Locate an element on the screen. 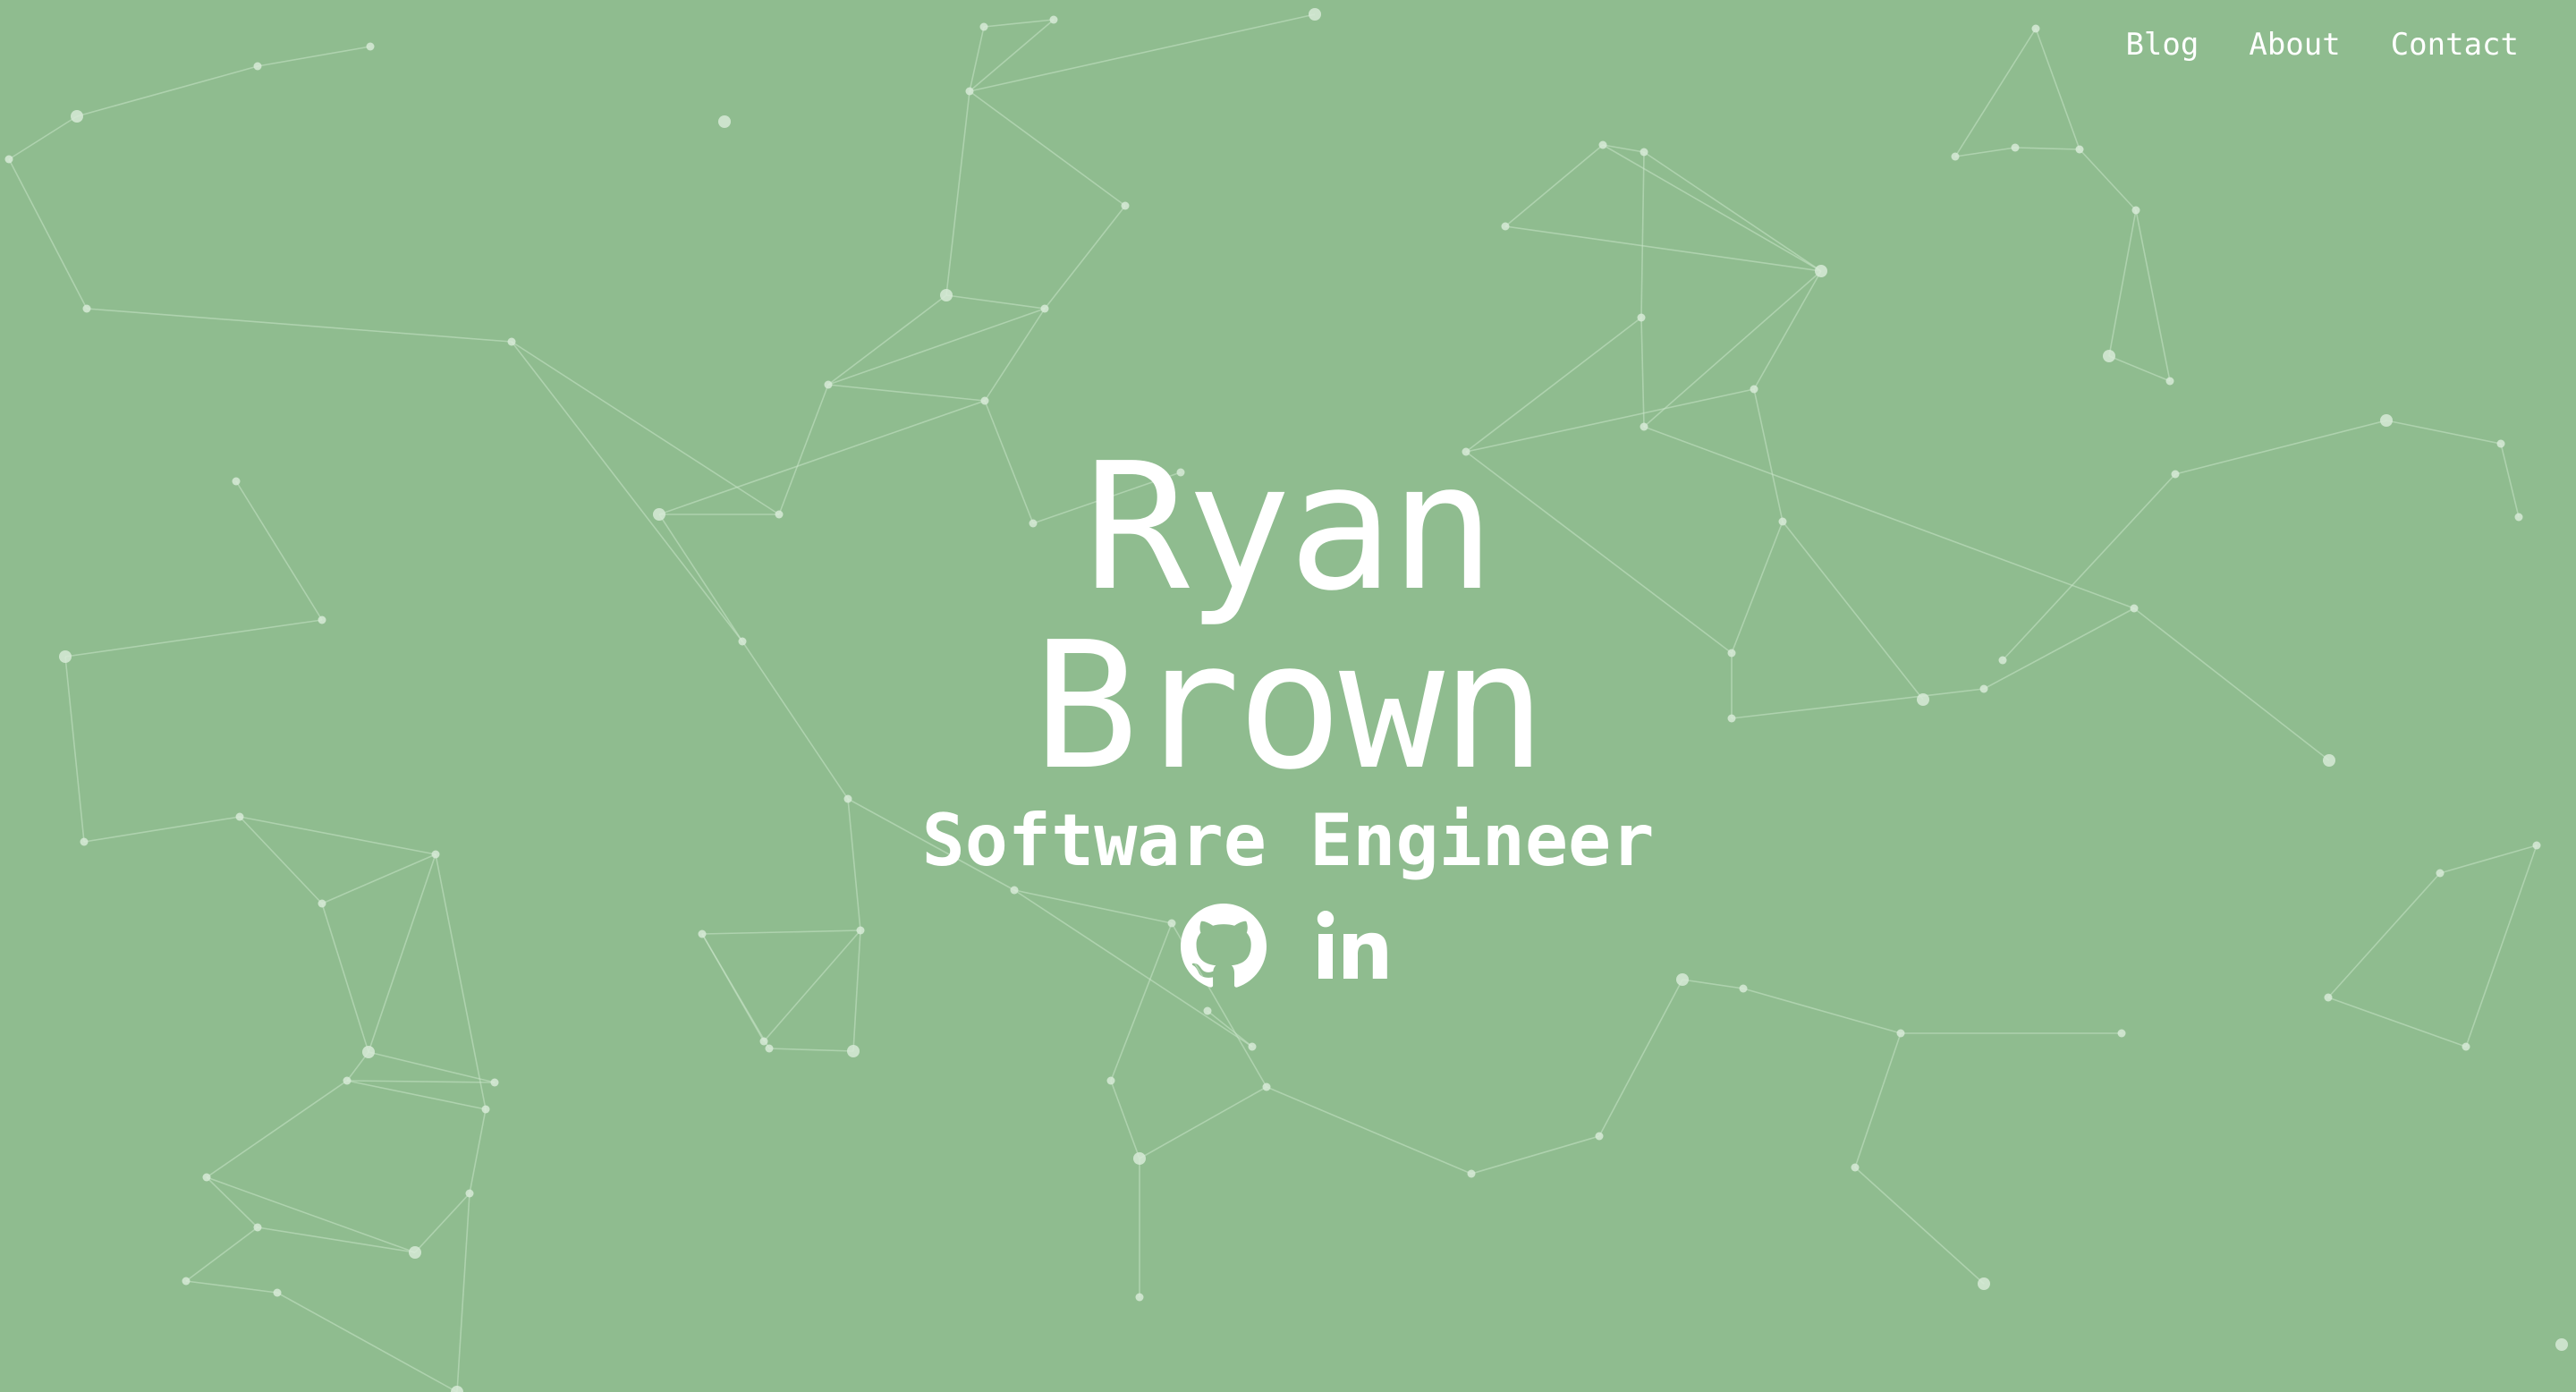  nav-about-link: About is located at coordinates (2294, 45).